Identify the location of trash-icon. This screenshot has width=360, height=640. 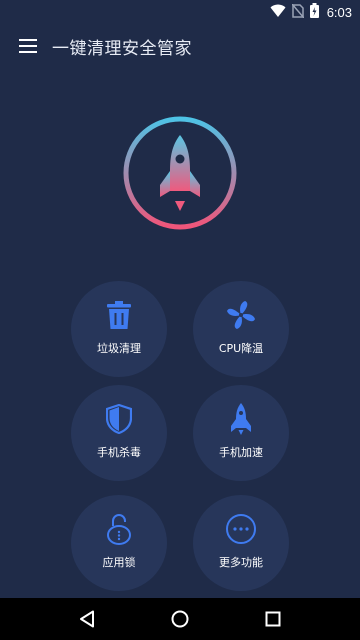
(119, 315).